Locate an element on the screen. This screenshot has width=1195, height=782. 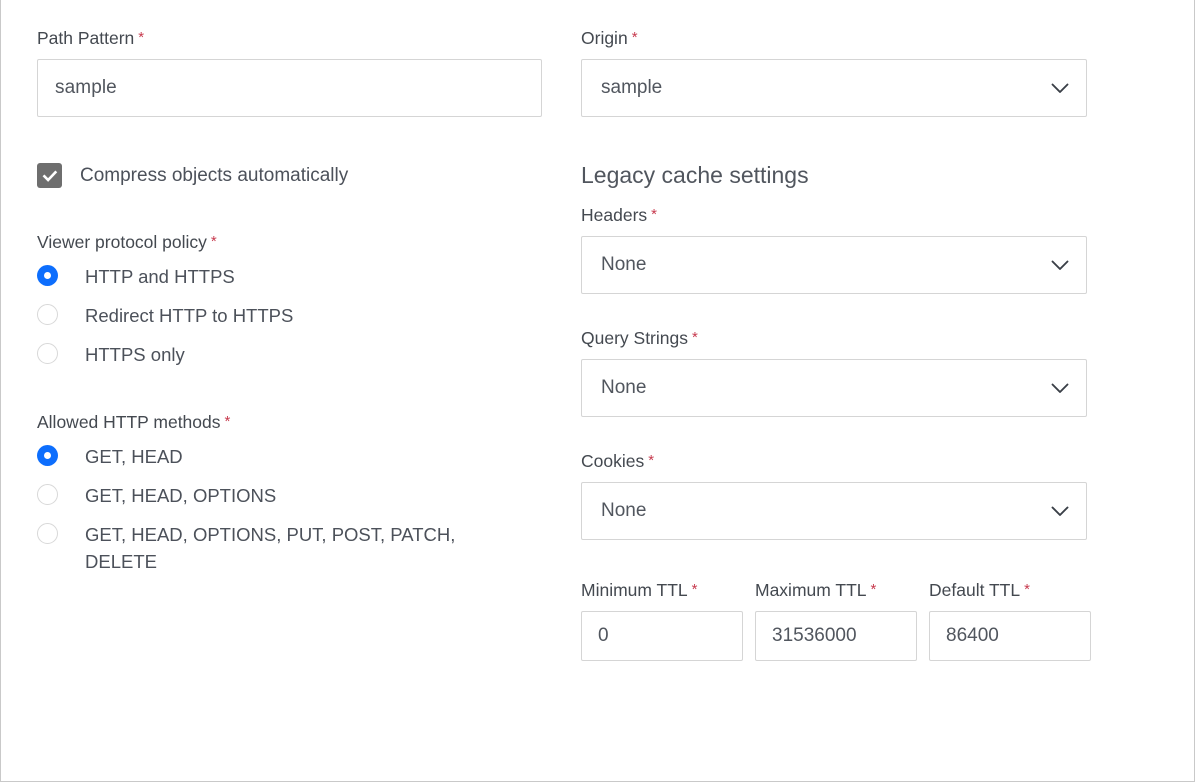
query-strings-label: Query Strings * is located at coordinates (841, 339).